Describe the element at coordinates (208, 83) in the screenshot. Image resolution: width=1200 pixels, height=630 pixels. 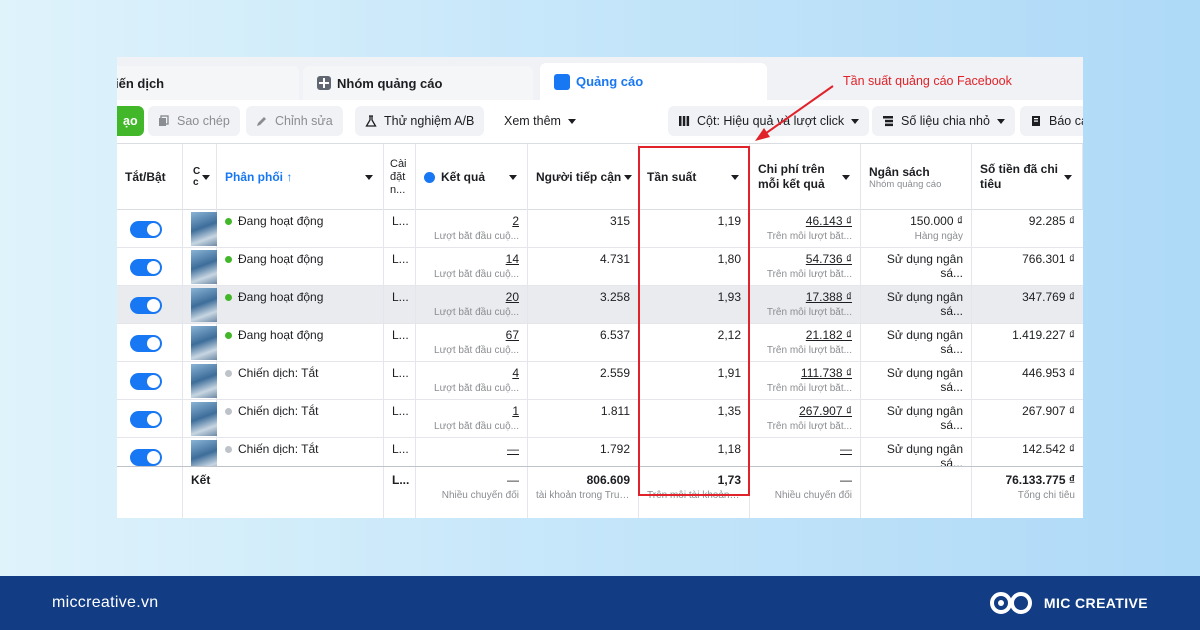
I see `tab-campaigns: iến dịch` at that location.